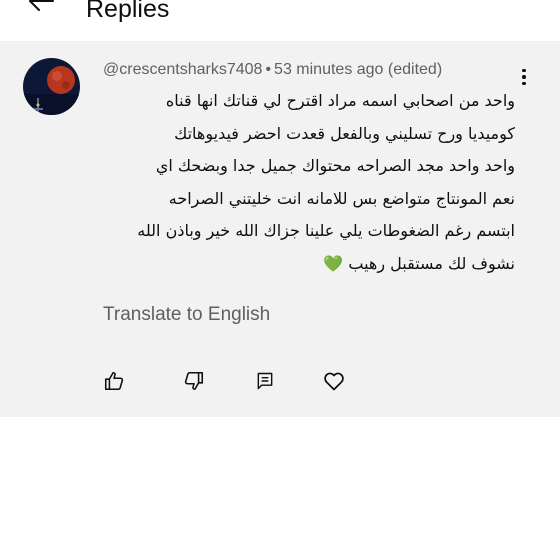 This screenshot has width=560, height=560. What do you see at coordinates (280, 20) in the screenshot?
I see `app-header: Replies` at bounding box center [280, 20].